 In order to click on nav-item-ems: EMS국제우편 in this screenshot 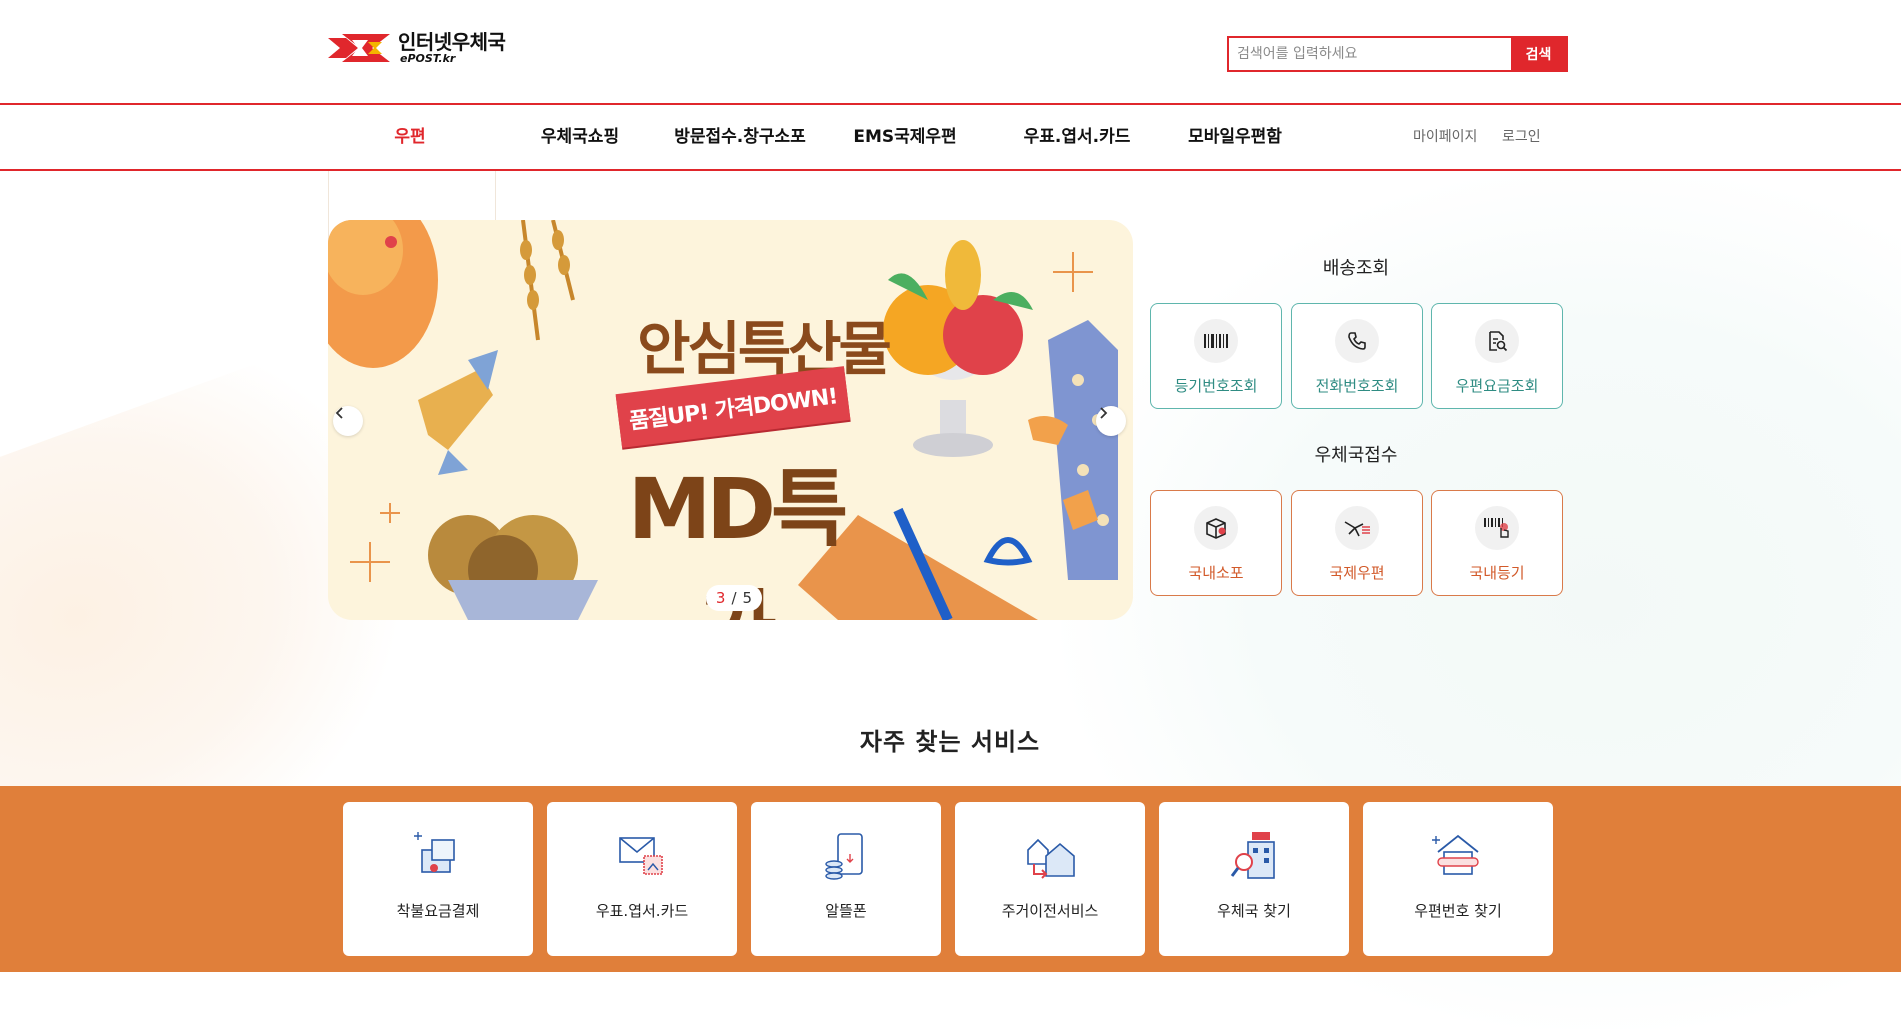, I will do `click(905, 137)`.